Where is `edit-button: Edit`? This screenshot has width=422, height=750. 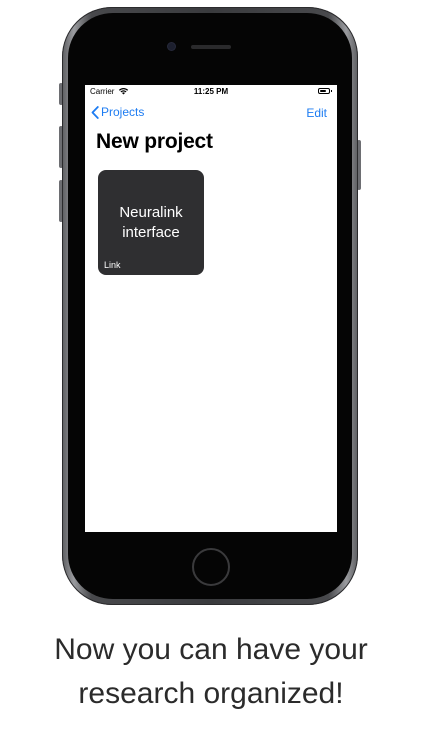
edit-button: Edit is located at coordinates (316, 113).